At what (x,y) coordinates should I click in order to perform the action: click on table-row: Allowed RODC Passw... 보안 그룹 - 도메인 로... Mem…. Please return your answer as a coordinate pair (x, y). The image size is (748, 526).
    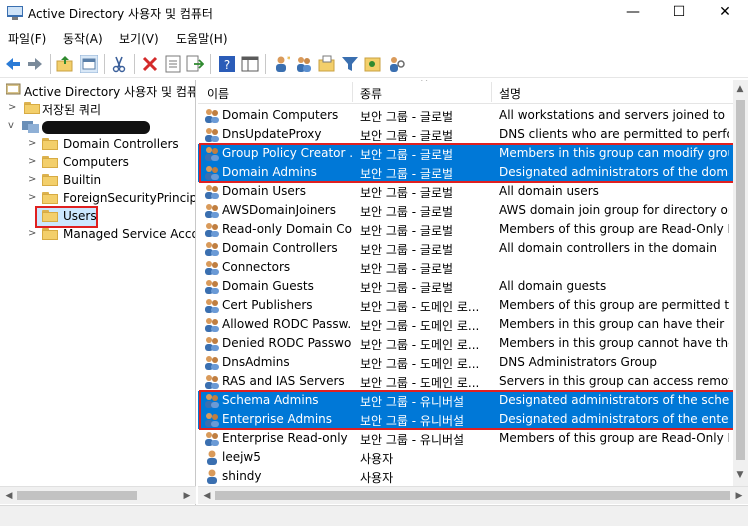
    Looking at the image, I should click on (465, 324).